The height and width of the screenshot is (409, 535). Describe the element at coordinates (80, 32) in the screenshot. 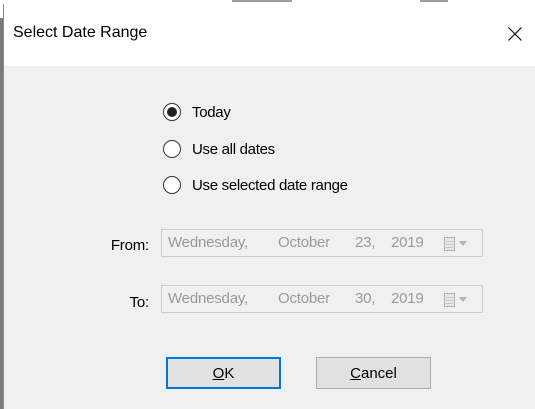

I see `dialog-title: Select Date Range` at that location.